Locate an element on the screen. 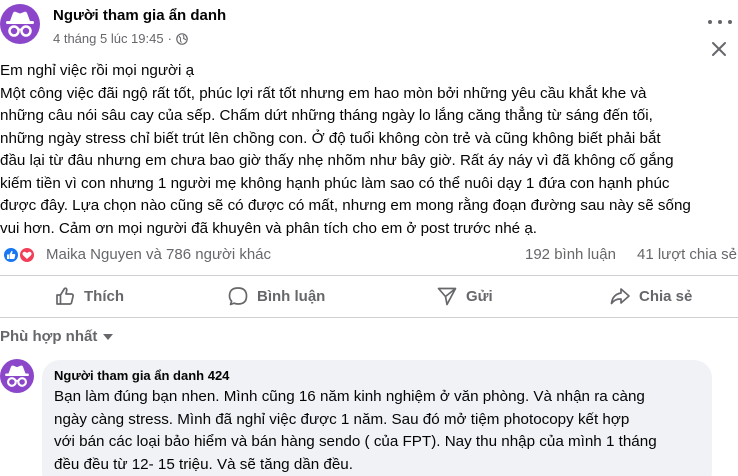 The height and width of the screenshot is (476, 738). send-button: Gửi is located at coordinates (464, 296).